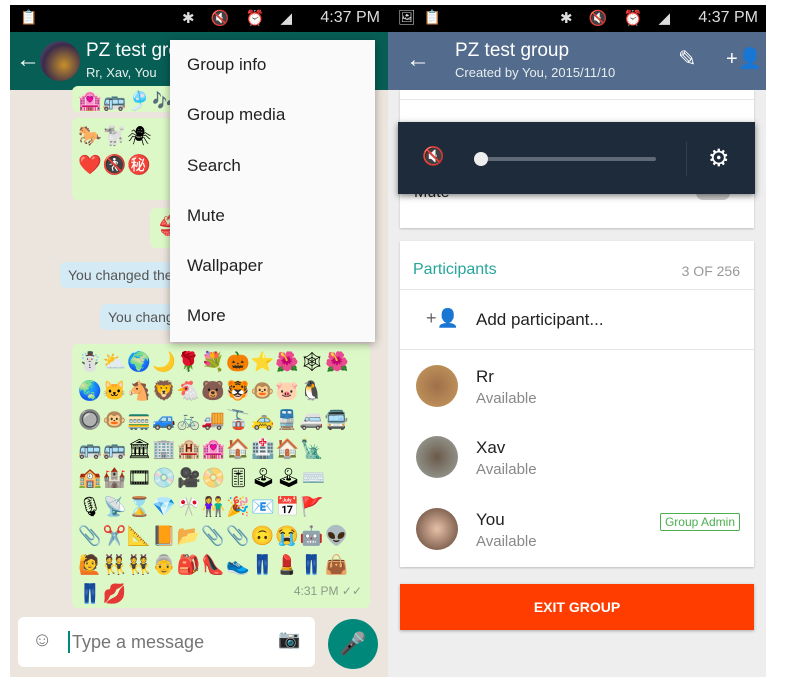  What do you see at coordinates (512, 50) in the screenshot?
I see `group-title: PZ test group` at bounding box center [512, 50].